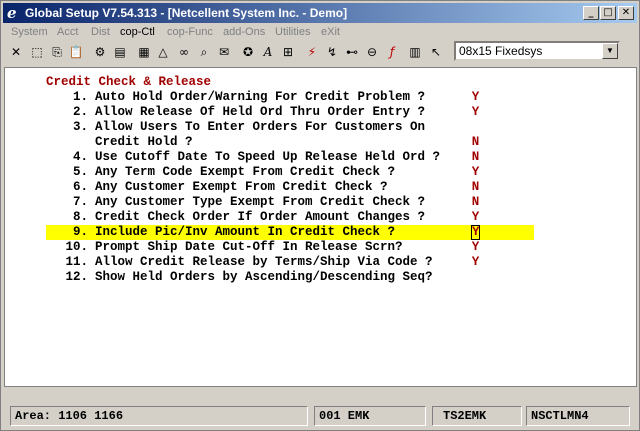 This screenshot has width=640, height=431. Describe the element at coordinates (76, 52) in the screenshot. I see `paste-icon: 📋` at that location.